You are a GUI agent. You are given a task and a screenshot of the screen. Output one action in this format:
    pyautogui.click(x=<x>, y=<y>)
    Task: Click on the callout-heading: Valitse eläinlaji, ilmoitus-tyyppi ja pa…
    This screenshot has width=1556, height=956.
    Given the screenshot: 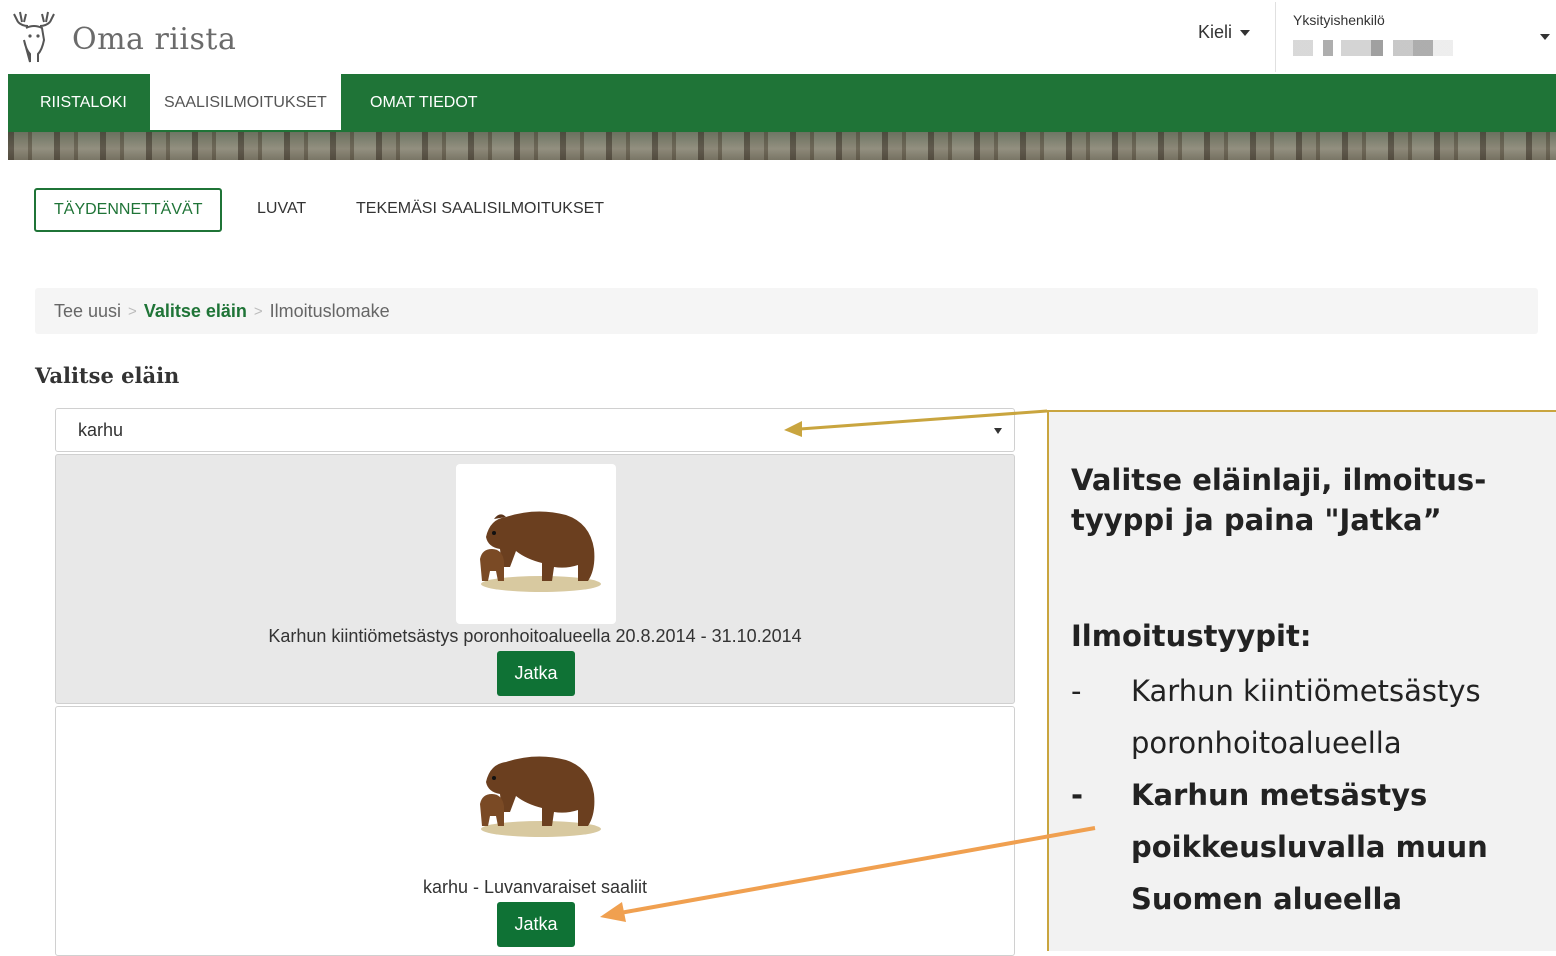 What is the action you would take?
    pyautogui.click(x=1279, y=500)
    